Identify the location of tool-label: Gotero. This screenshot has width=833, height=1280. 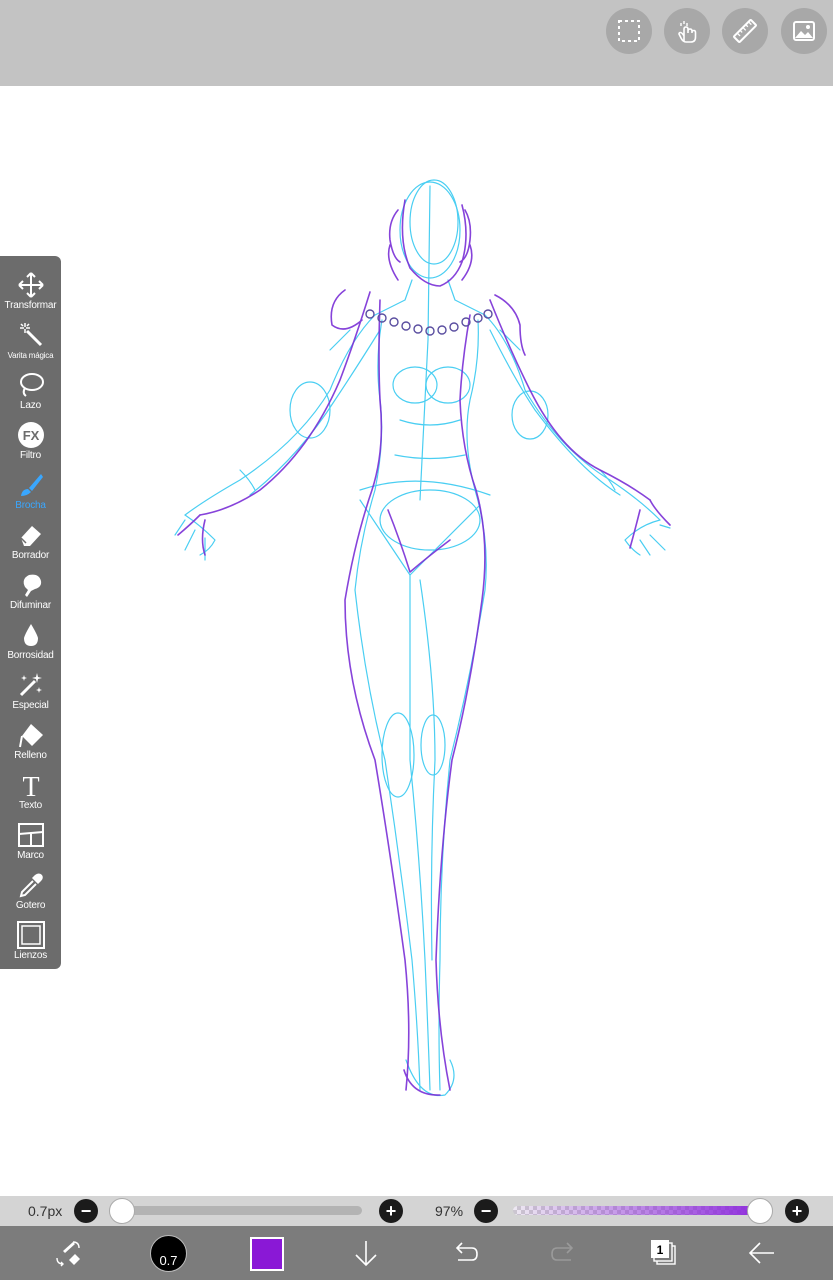
(30, 905).